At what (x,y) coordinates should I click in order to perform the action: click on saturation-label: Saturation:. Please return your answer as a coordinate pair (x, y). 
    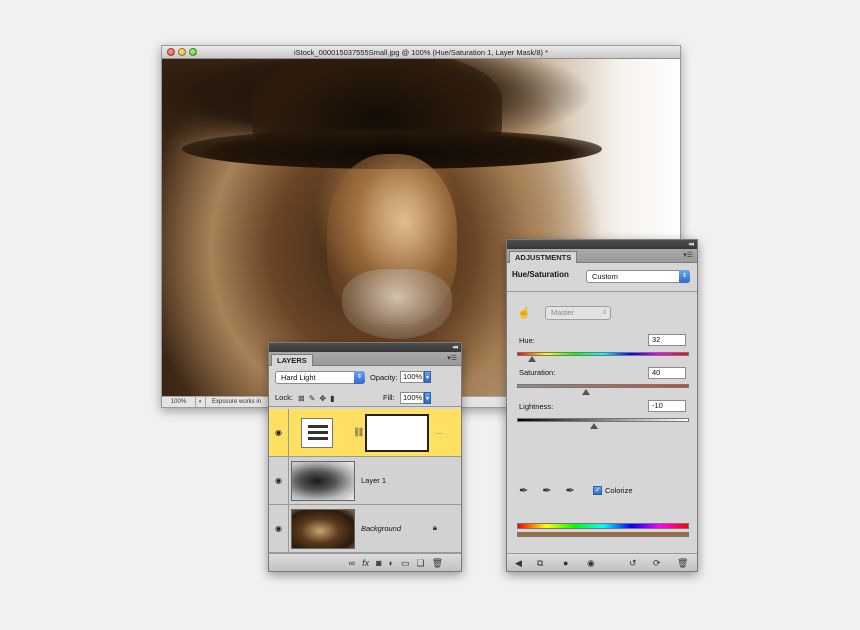
    Looking at the image, I should click on (537, 372).